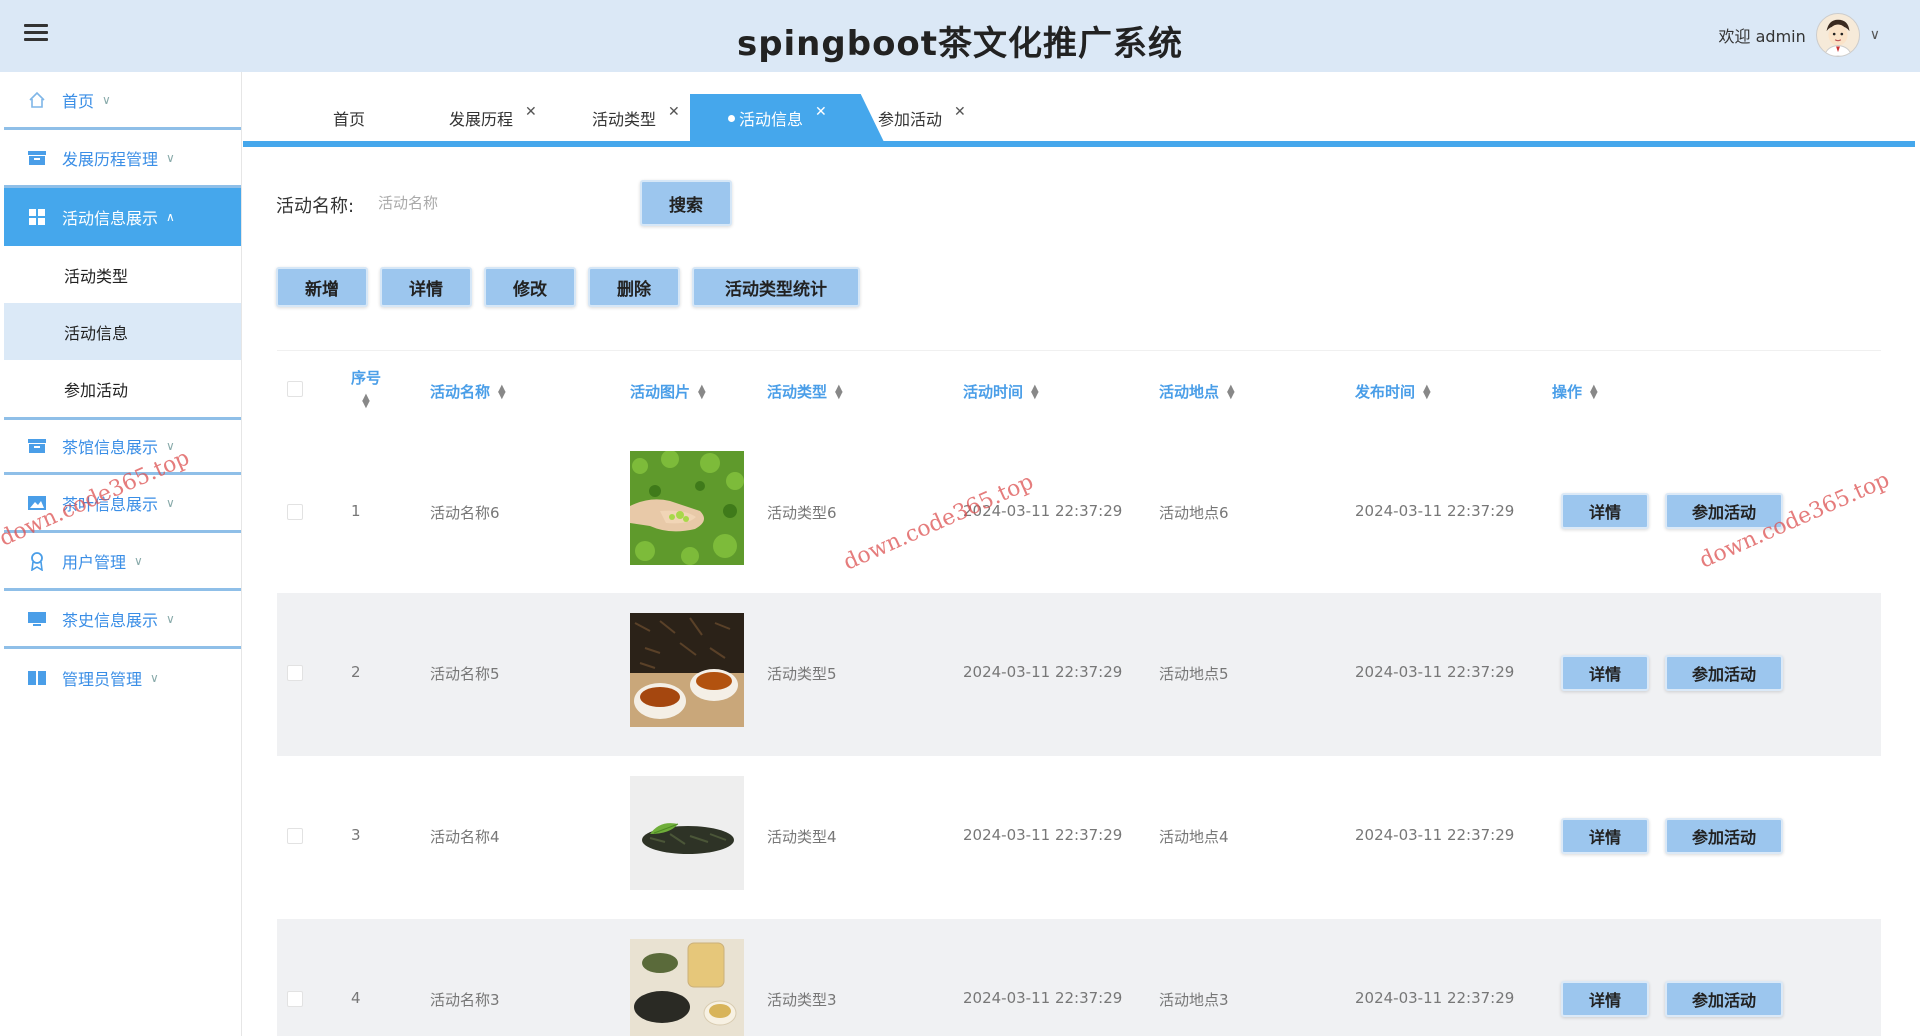 The width and height of the screenshot is (1920, 1036). What do you see at coordinates (465, 513) in the screenshot?
I see `activity-name: 活动名称6` at bounding box center [465, 513].